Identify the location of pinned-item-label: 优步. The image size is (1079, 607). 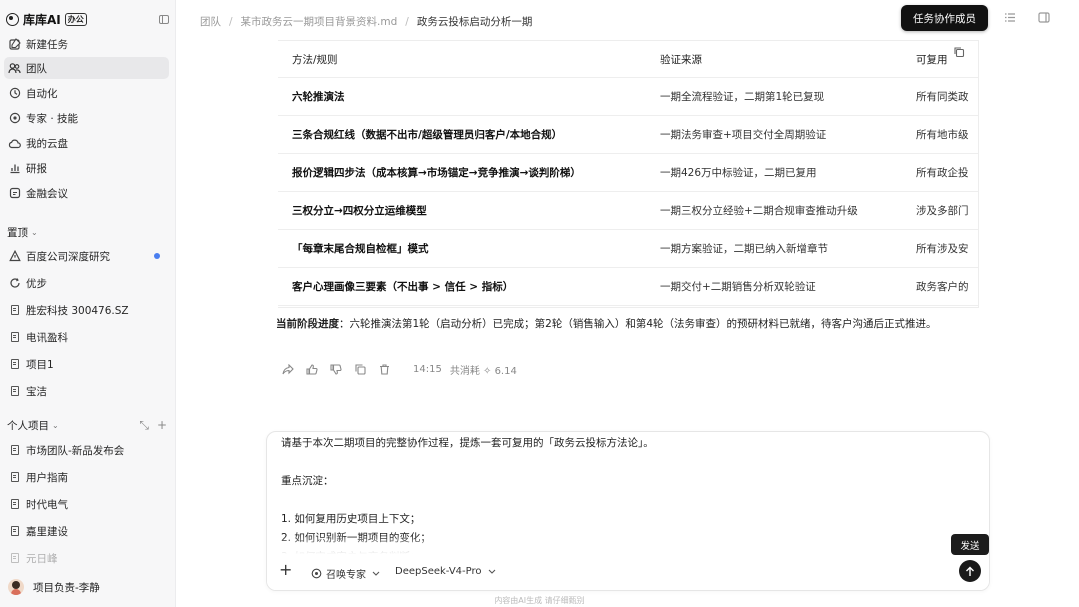
(36, 283).